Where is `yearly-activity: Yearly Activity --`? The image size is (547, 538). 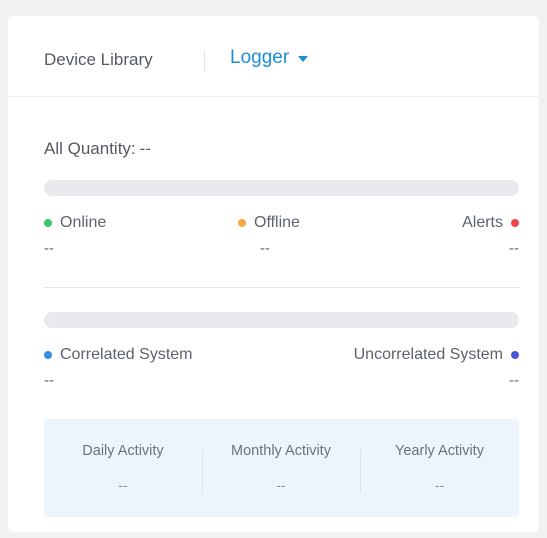 yearly-activity: Yearly Activity -- is located at coordinates (439, 468).